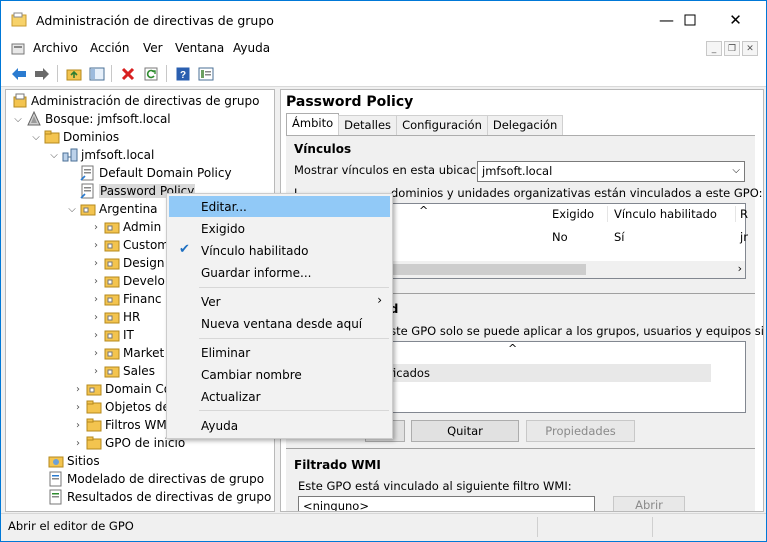 Image resolution: width=767 pixels, height=542 pixels. What do you see at coordinates (73, 461) in the screenshot?
I see `tree-item-sites: Sitios` at bounding box center [73, 461].